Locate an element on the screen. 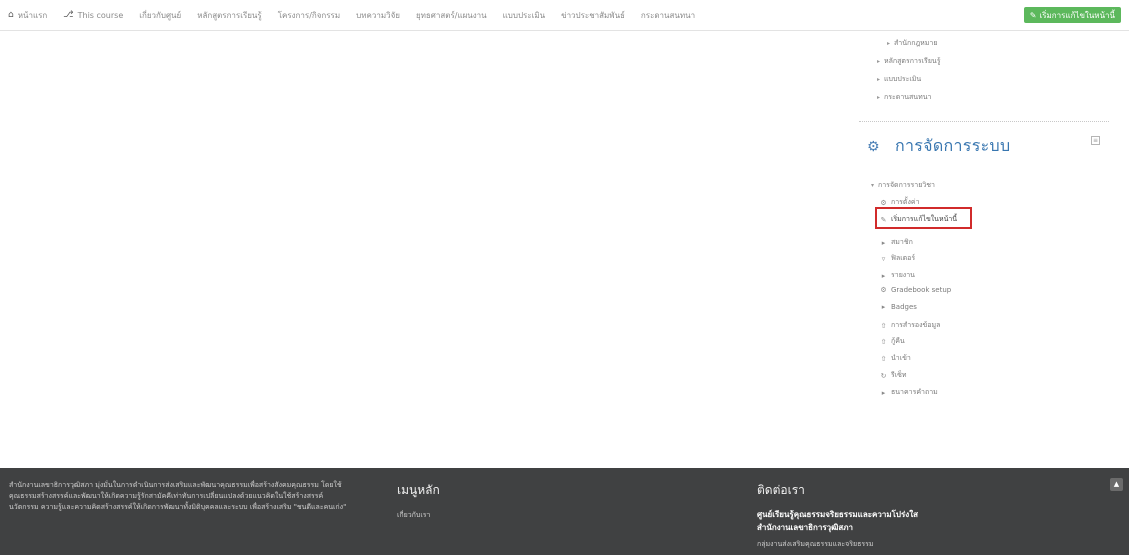 The width and height of the screenshot is (1129, 555). nav-projects: โครงการ/กิจกรรม is located at coordinates (309, 15).